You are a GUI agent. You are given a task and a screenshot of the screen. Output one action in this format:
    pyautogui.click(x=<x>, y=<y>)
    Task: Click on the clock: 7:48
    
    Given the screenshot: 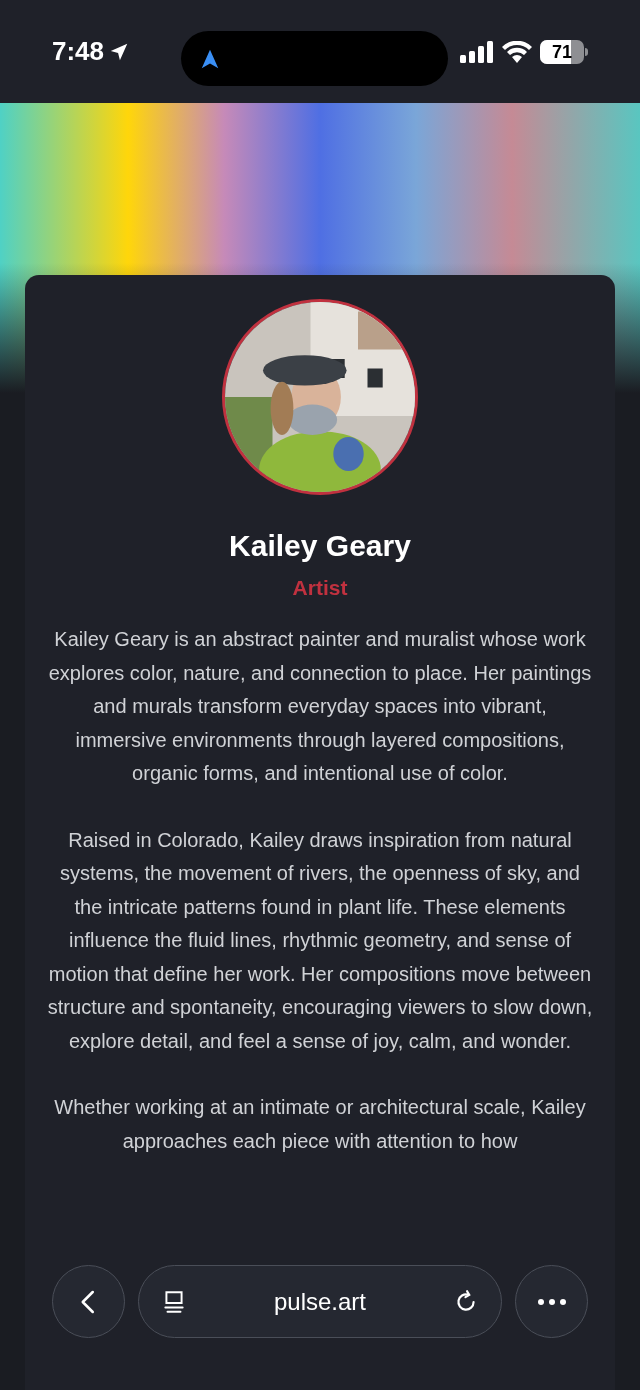 What is the action you would take?
    pyautogui.click(x=78, y=51)
    